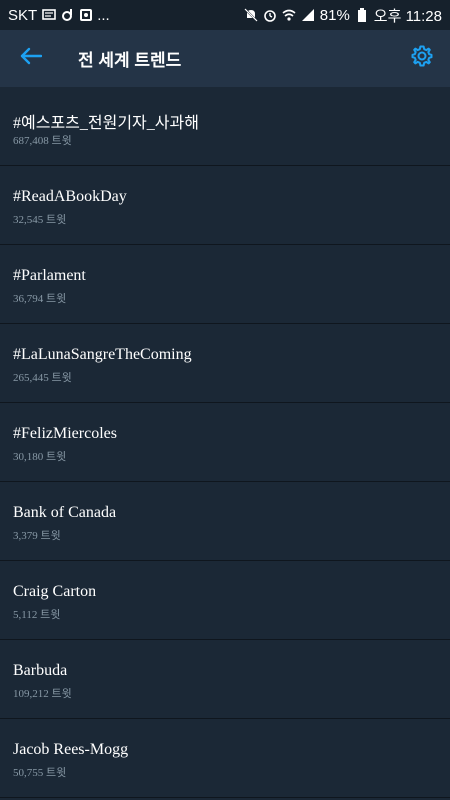 The width and height of the screenshot is (450, 800). Describe the element at coordinates (102, 354) in the screenshot. I see `trend-name: #LaLunaSangreTheComing` at that location.